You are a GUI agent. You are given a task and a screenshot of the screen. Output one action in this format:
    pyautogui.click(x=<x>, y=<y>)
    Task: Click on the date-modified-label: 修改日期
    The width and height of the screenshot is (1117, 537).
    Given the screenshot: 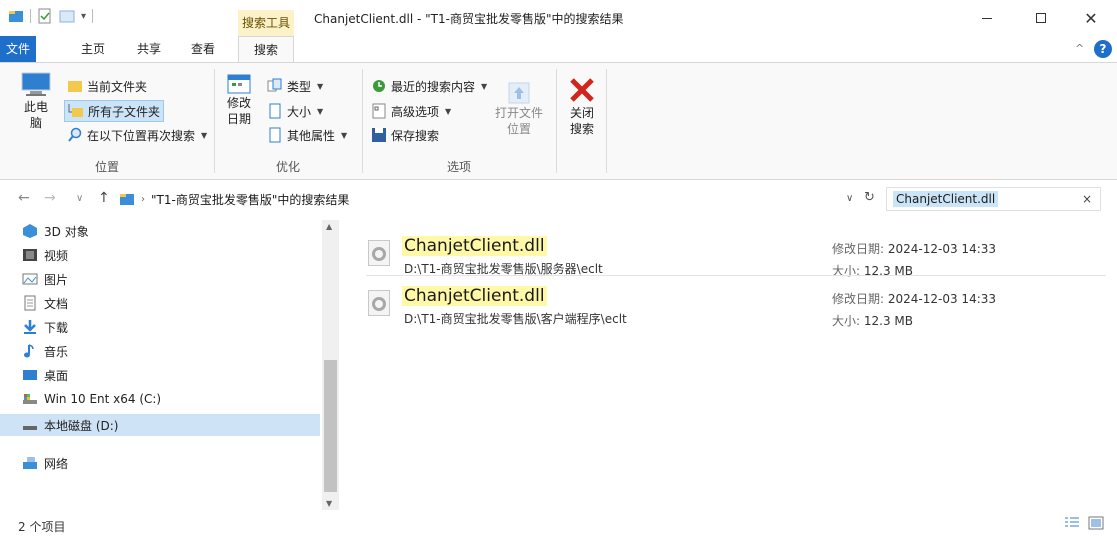 What is the action you would take?
    pyautogui.click(x=238, y=111)
    